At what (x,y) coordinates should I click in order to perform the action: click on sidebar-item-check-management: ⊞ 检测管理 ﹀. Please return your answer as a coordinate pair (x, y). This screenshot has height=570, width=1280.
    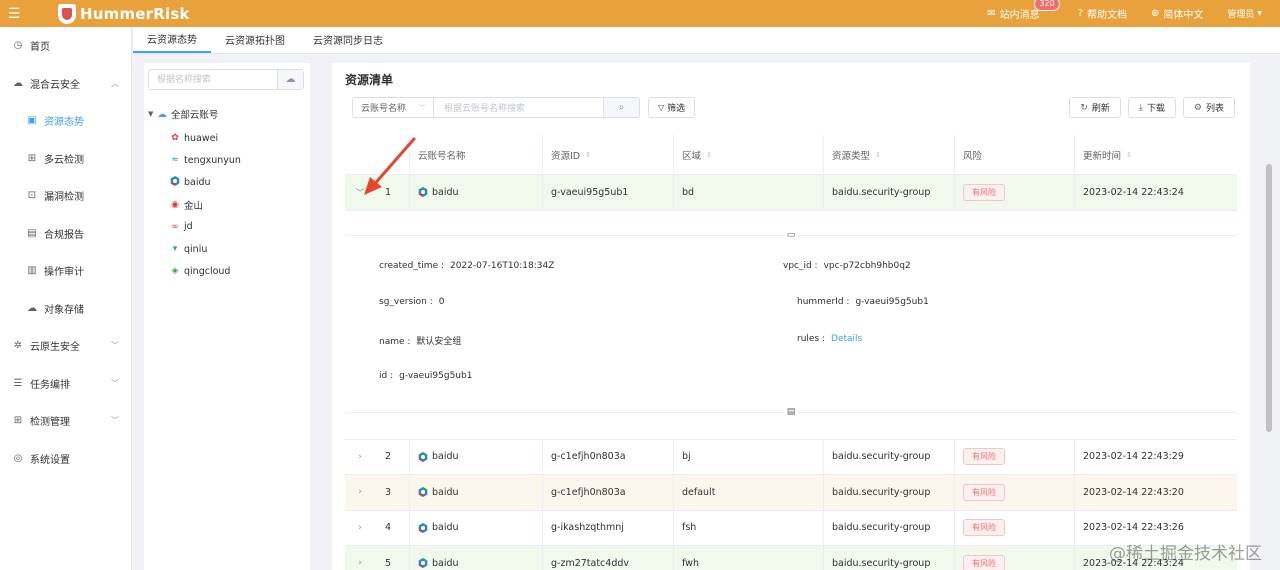
    Looking at the image, I should click on (65, 421).